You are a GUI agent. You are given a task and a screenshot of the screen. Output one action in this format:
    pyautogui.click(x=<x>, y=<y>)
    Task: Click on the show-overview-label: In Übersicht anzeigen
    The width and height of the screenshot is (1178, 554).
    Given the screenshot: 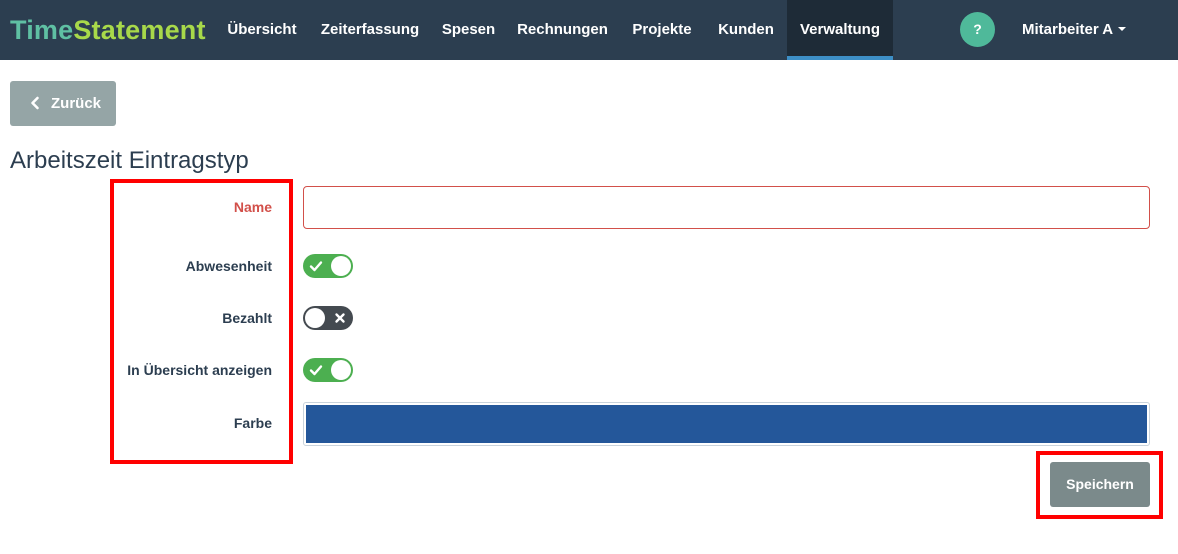 What is the action you would take?
    pyautogui.click(x=199, y=370)
    